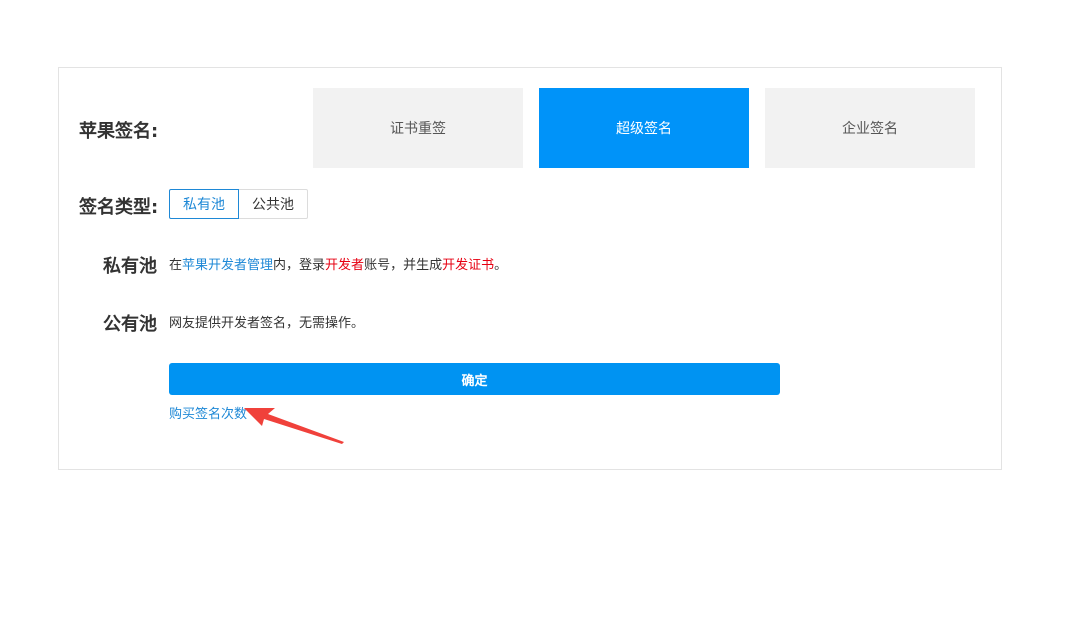 The width and height of the screenshot is (1085, 627). What do you see at coordinates (468, 265) in the screenshot?
I see `dev-certificate-highlight: 开发证书` at bounding box center [468, 265].